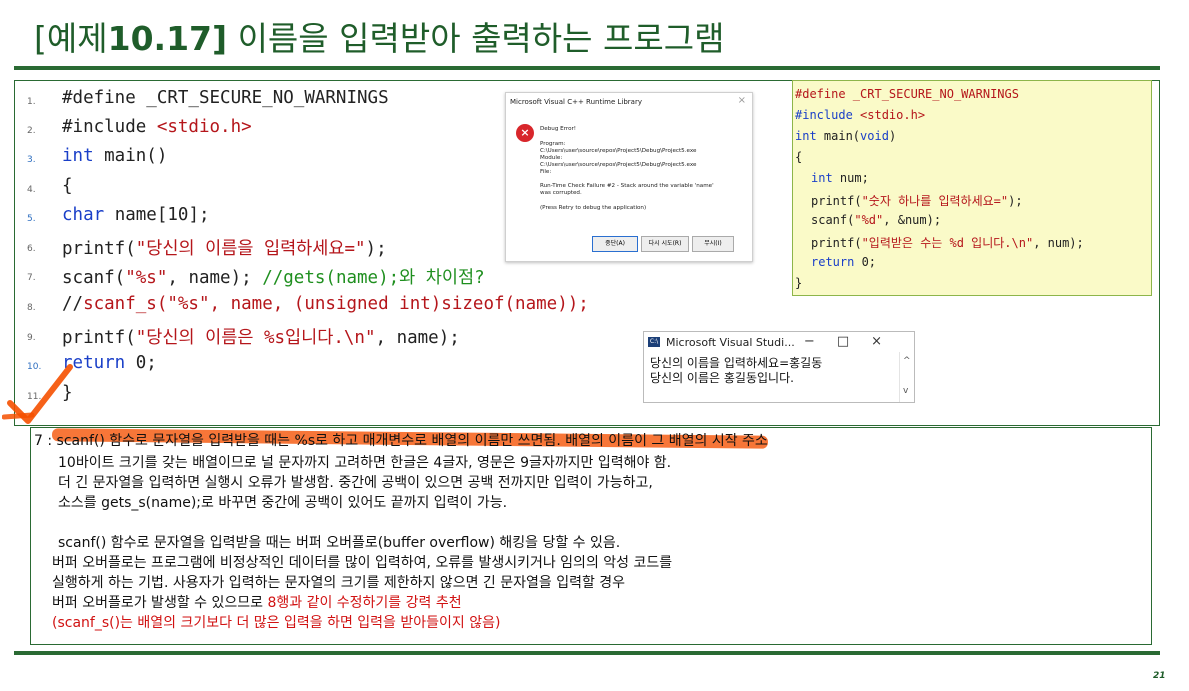  Describe the element at coordinates (799, 283) in the screenshot. I see `sample-line-10: }` at that location.